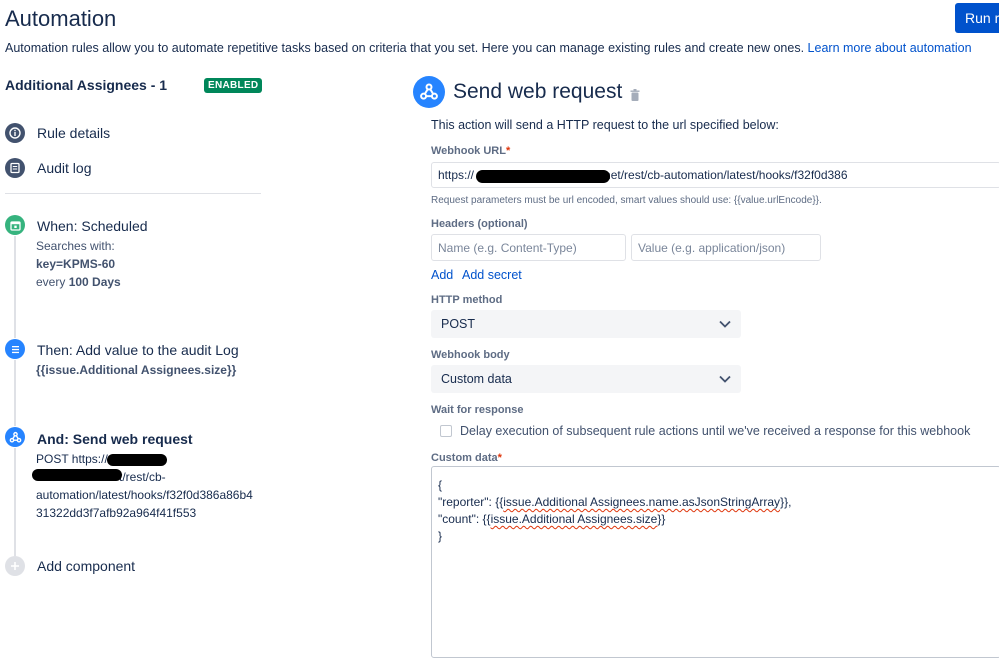  I want to click on webhook-url-prefix: https://, so click(456, 175).